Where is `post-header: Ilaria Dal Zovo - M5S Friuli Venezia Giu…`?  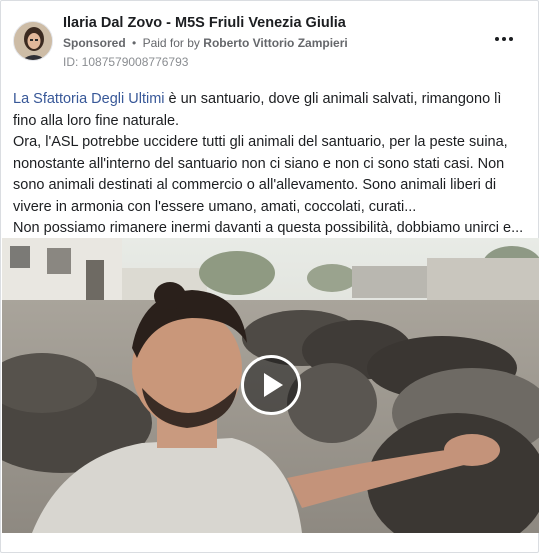 post-header: Ilaria Dal Zovo - M5S Friuli Venezia Giu… is located at coordinates (269, 43).